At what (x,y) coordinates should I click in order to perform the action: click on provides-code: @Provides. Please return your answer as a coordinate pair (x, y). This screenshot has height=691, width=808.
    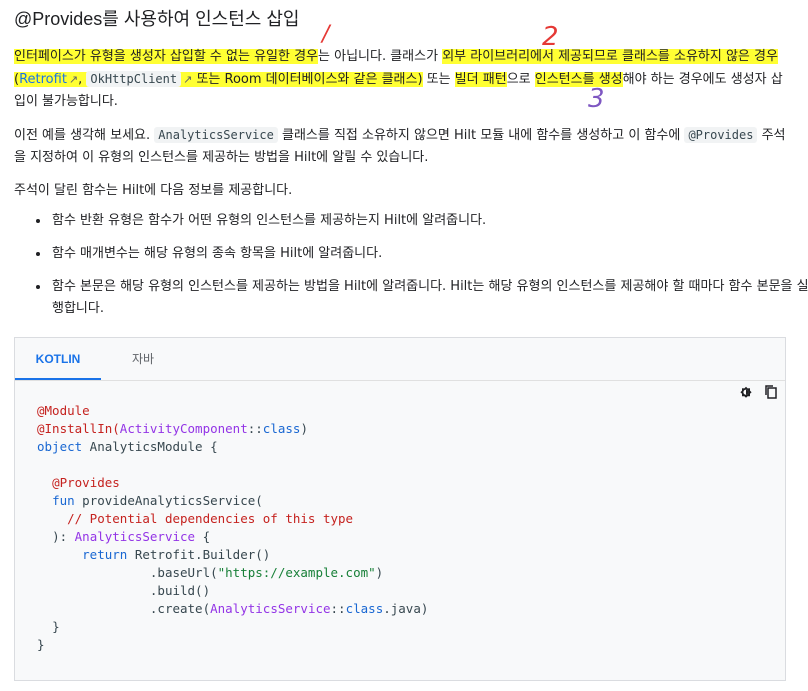
    Looking at the image, I should click on (721, 135).